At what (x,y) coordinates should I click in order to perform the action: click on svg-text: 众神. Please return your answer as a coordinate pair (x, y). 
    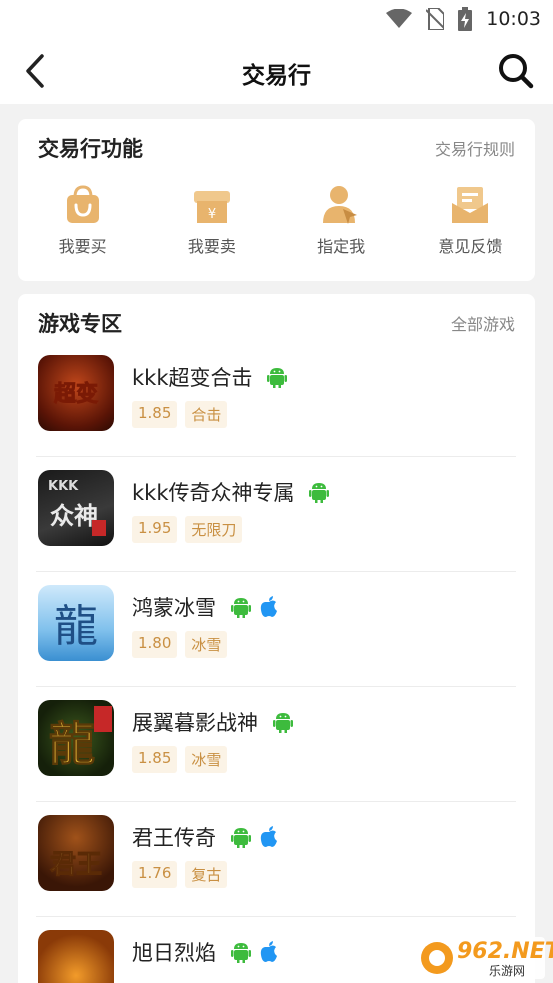
    Looking at the image, I should click on (74, 515).